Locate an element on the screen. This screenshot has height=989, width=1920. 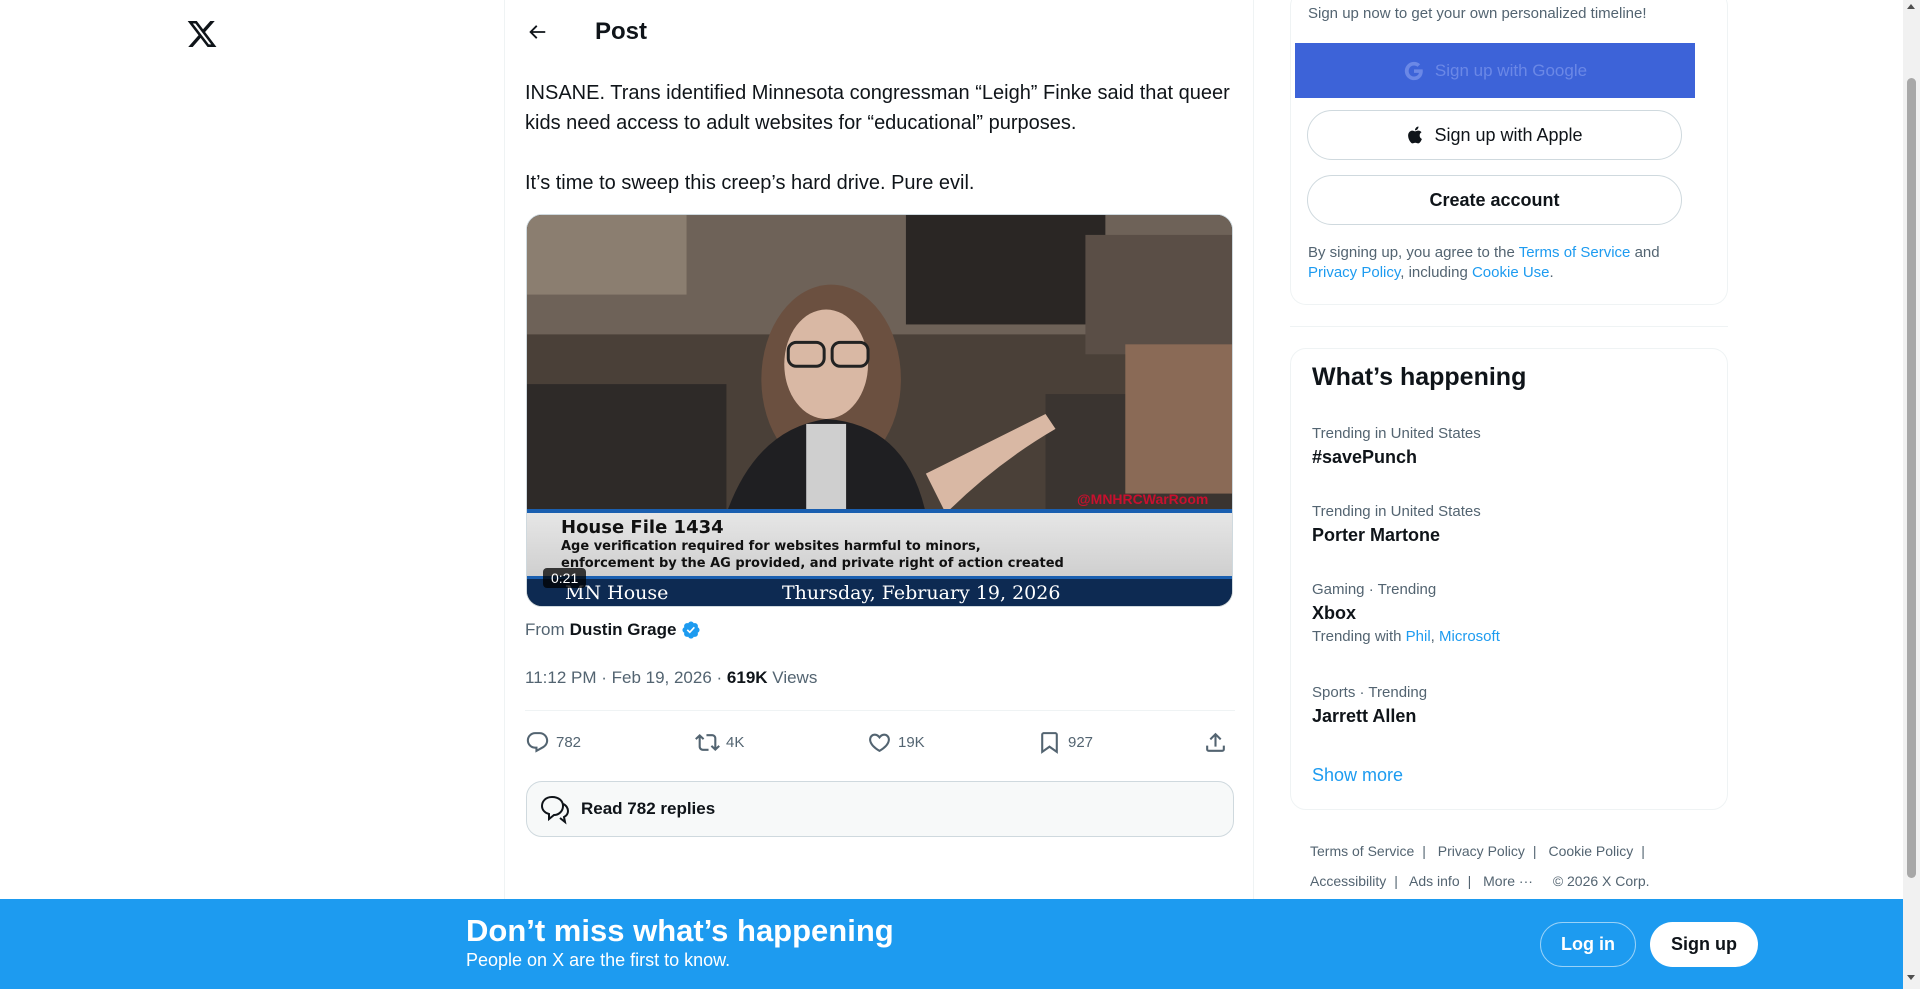
trend-meta: Gaming · Trending is located at coordinates (1374, 589).